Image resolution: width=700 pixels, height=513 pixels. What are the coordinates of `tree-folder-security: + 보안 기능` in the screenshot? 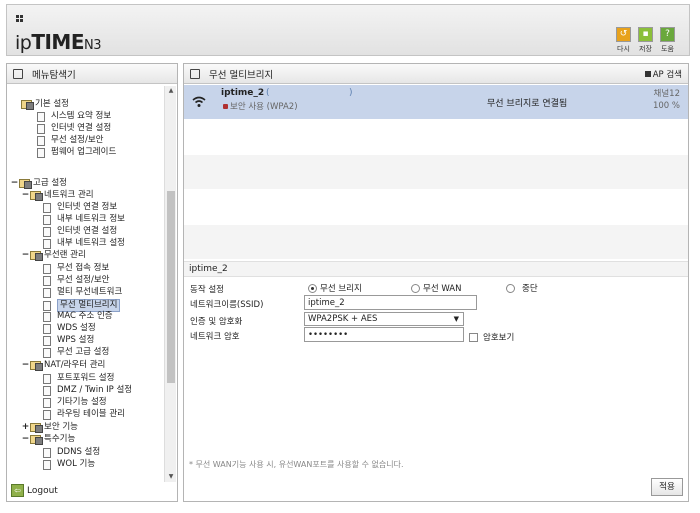 It's located at (49, 427).